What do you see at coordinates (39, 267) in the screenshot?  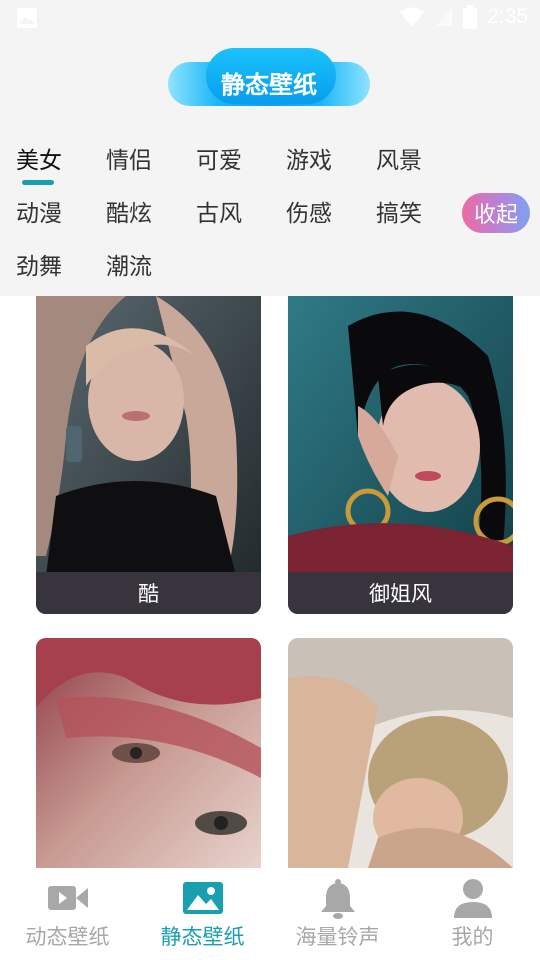 I see `category-tab-dance: 劲舞` at bounding box center [39, 267].